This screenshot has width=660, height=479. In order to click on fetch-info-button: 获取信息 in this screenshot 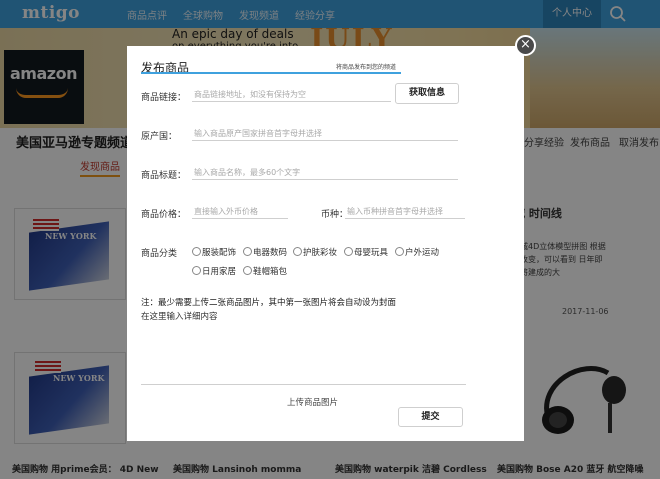, I will do `click(427, 93)`.